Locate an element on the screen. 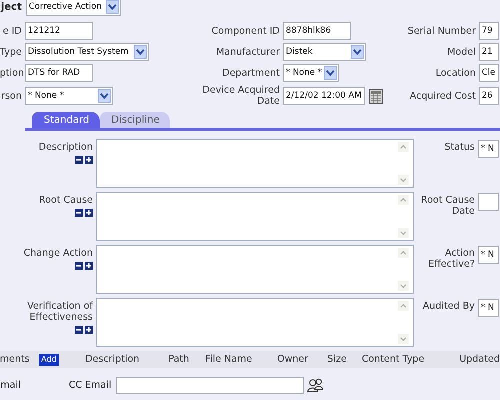  column-header: File Name is located at coordinates (228, 359).